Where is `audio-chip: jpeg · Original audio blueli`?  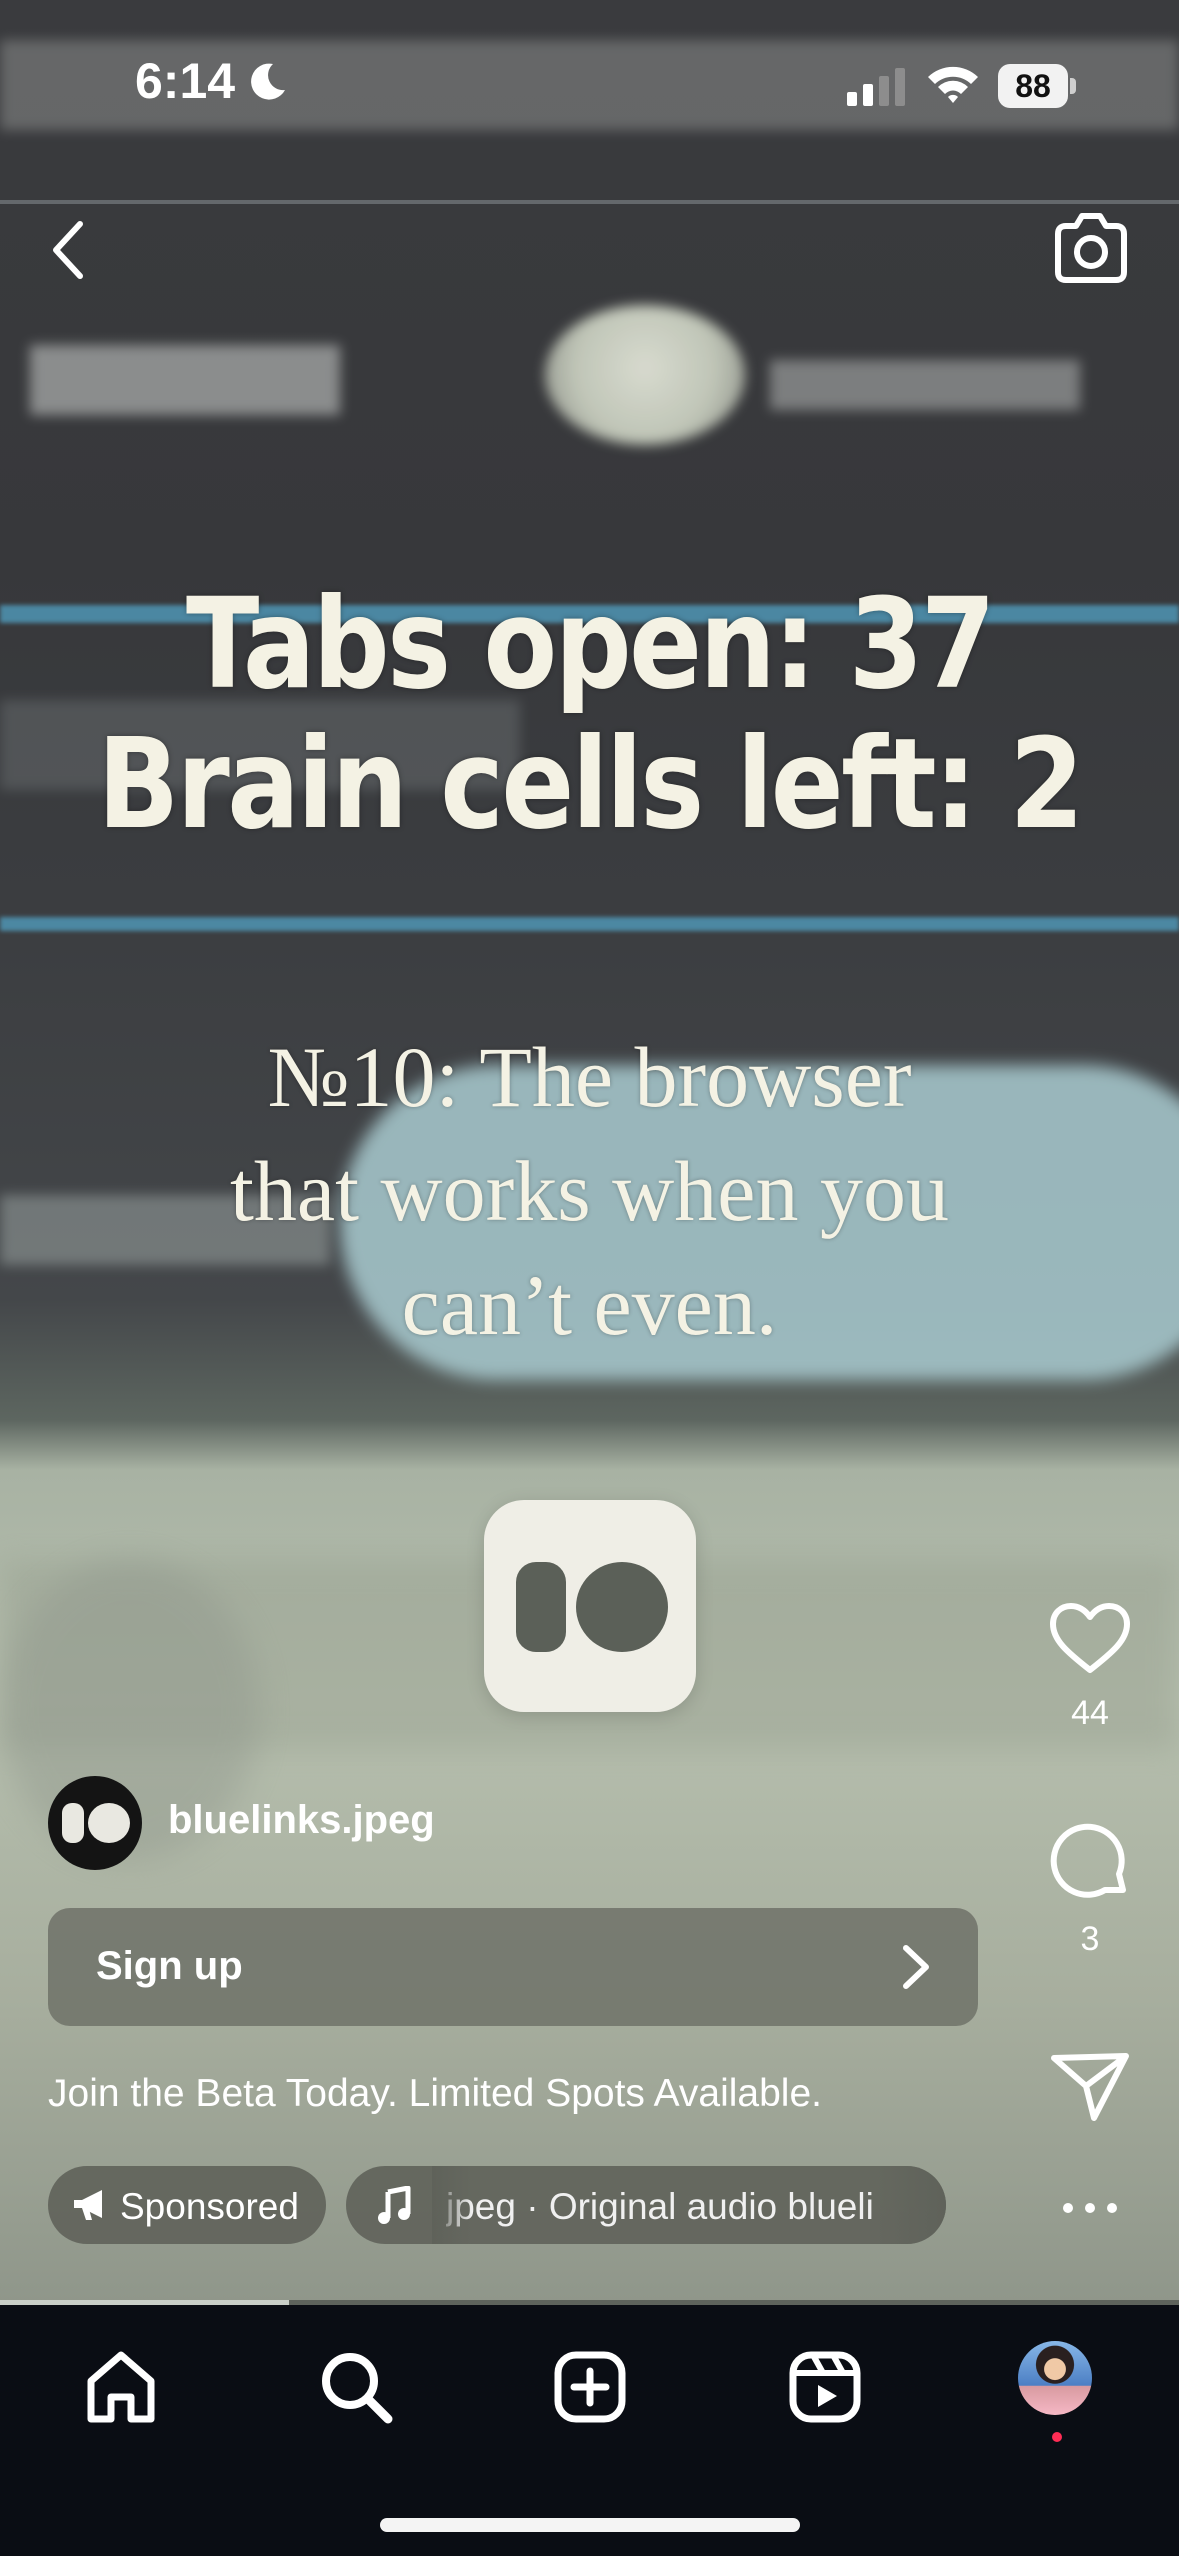
audio-chip: jpeg · Original audio blueli is located at coordinates (646, 2205).